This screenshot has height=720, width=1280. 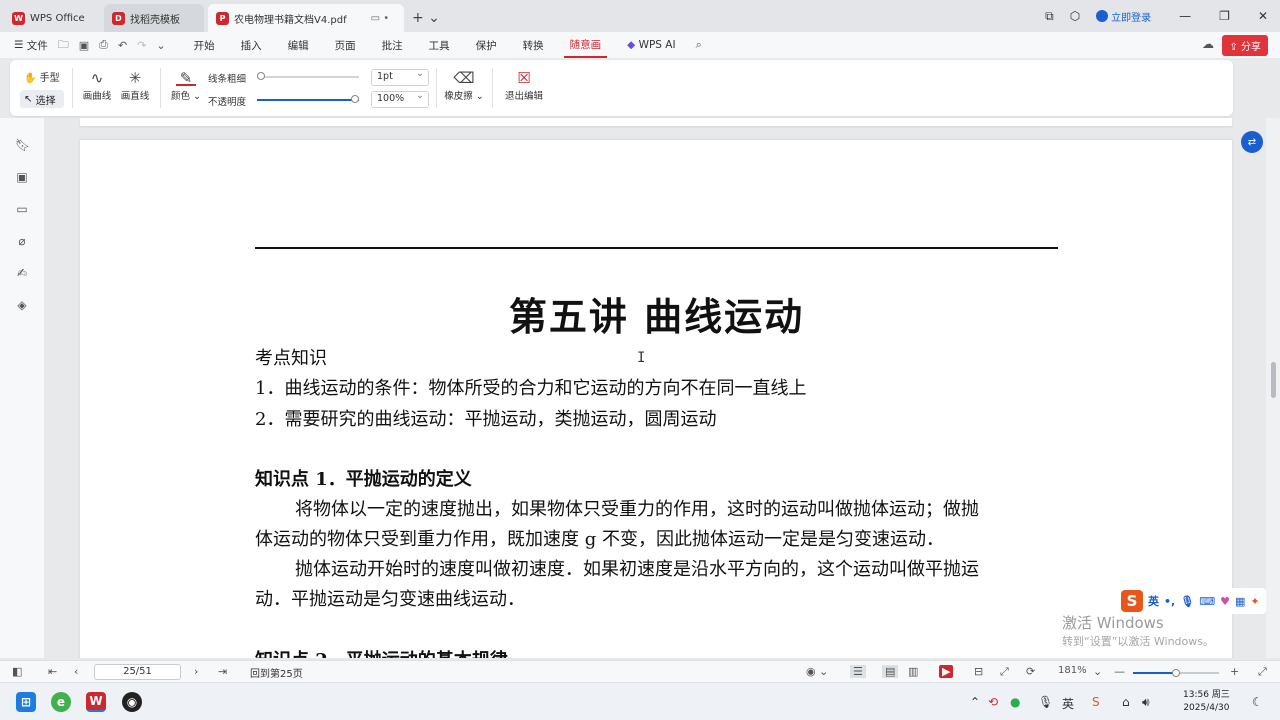 What do you see at coordinates (1049, 16) in the screenshot?
I see `window-layout-icon: ⧉` at bounding box center [1049, 16].